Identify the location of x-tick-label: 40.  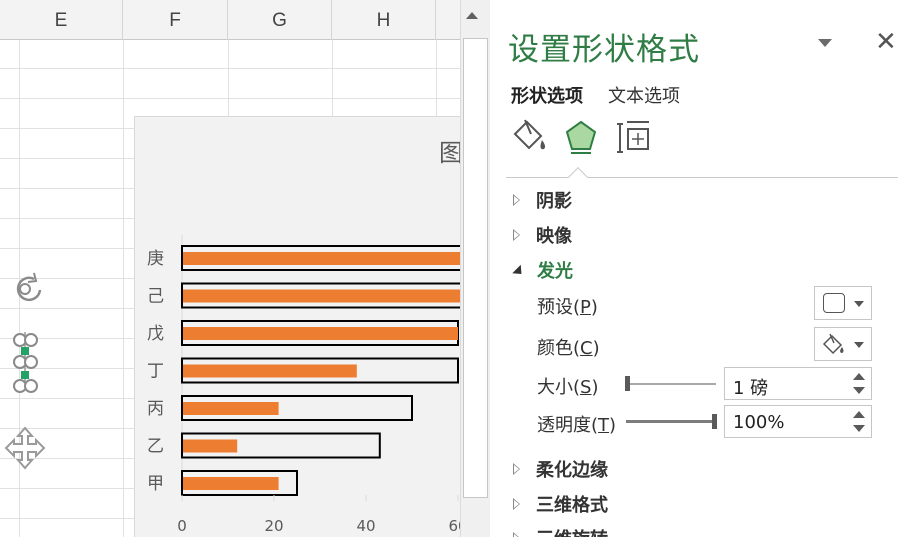
(365, 526).